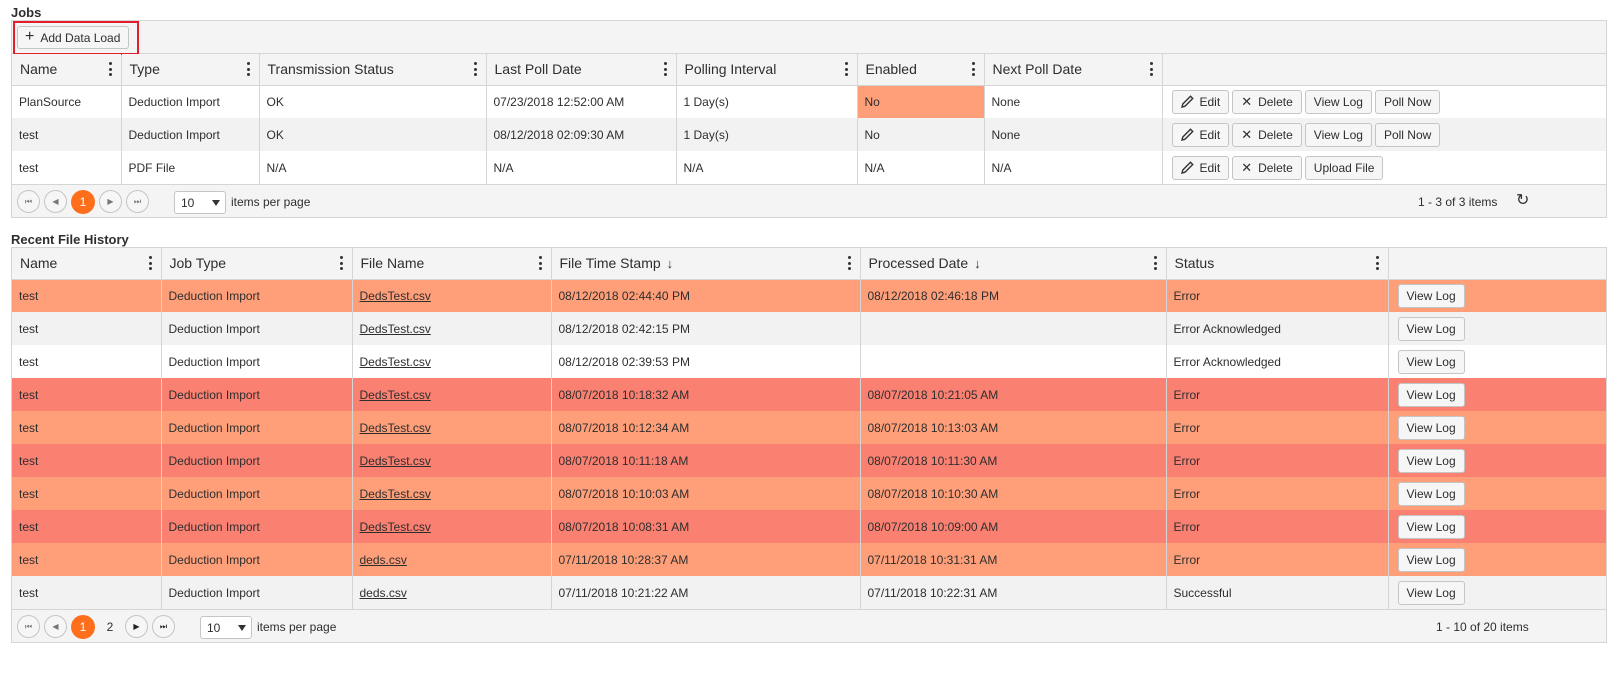  Describe the element at coordinates (1276, 264) in the screenshot. I see `col-header-status: Status` at that location.